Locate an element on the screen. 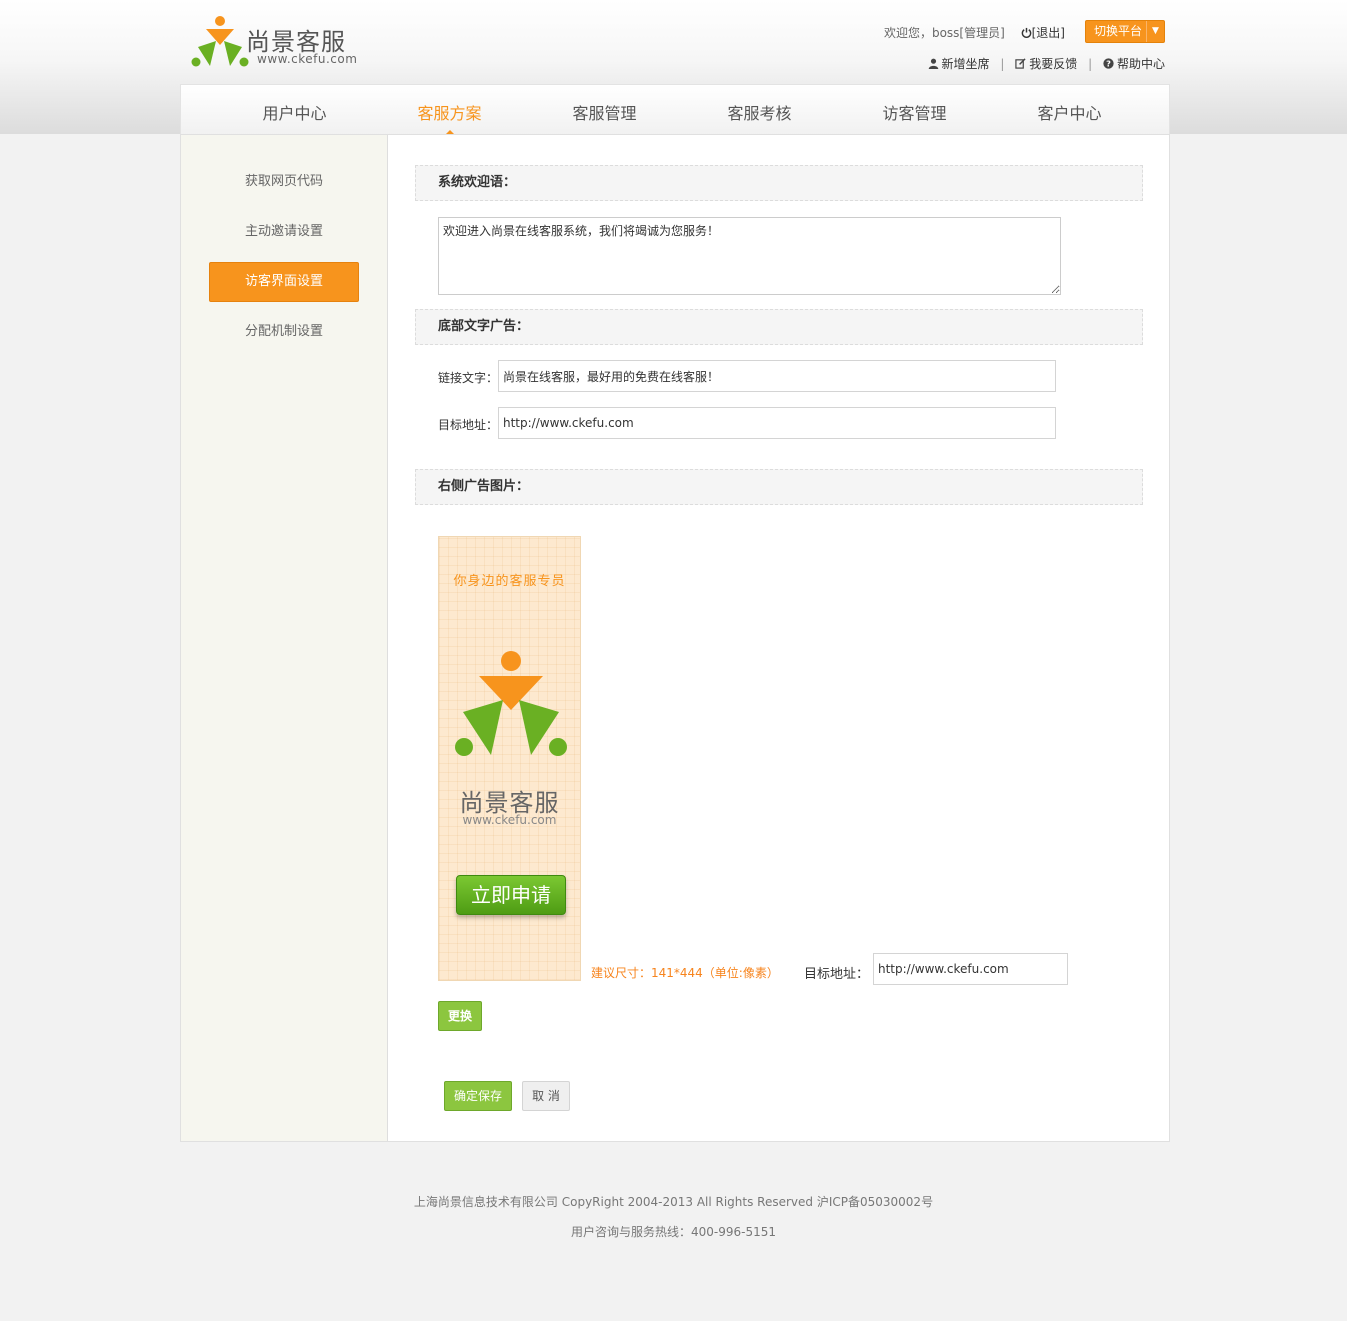  welcome-bar: 欢迎您，boss[管理员] [退出] is located at coordinates (974, 32).